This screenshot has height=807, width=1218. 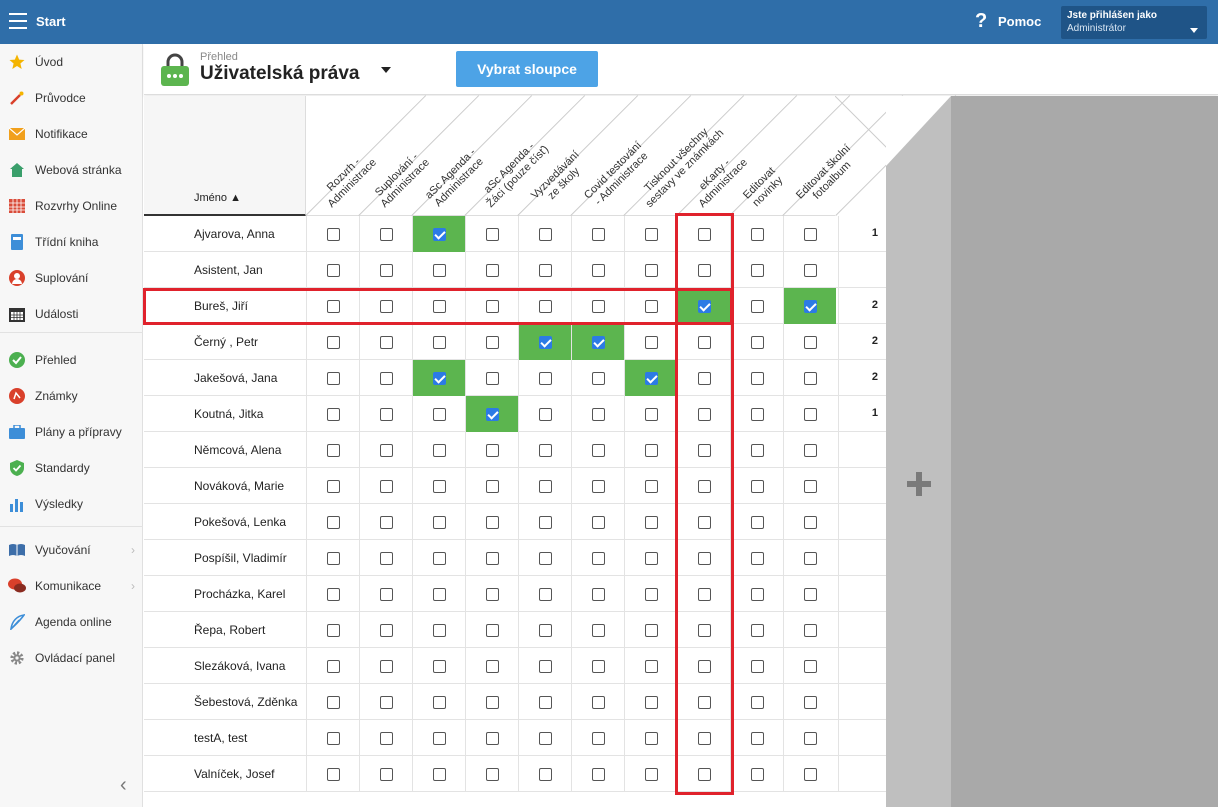 I want to click on choose-columns-button: Vybrat sloupce, so click(x=527, y=69).